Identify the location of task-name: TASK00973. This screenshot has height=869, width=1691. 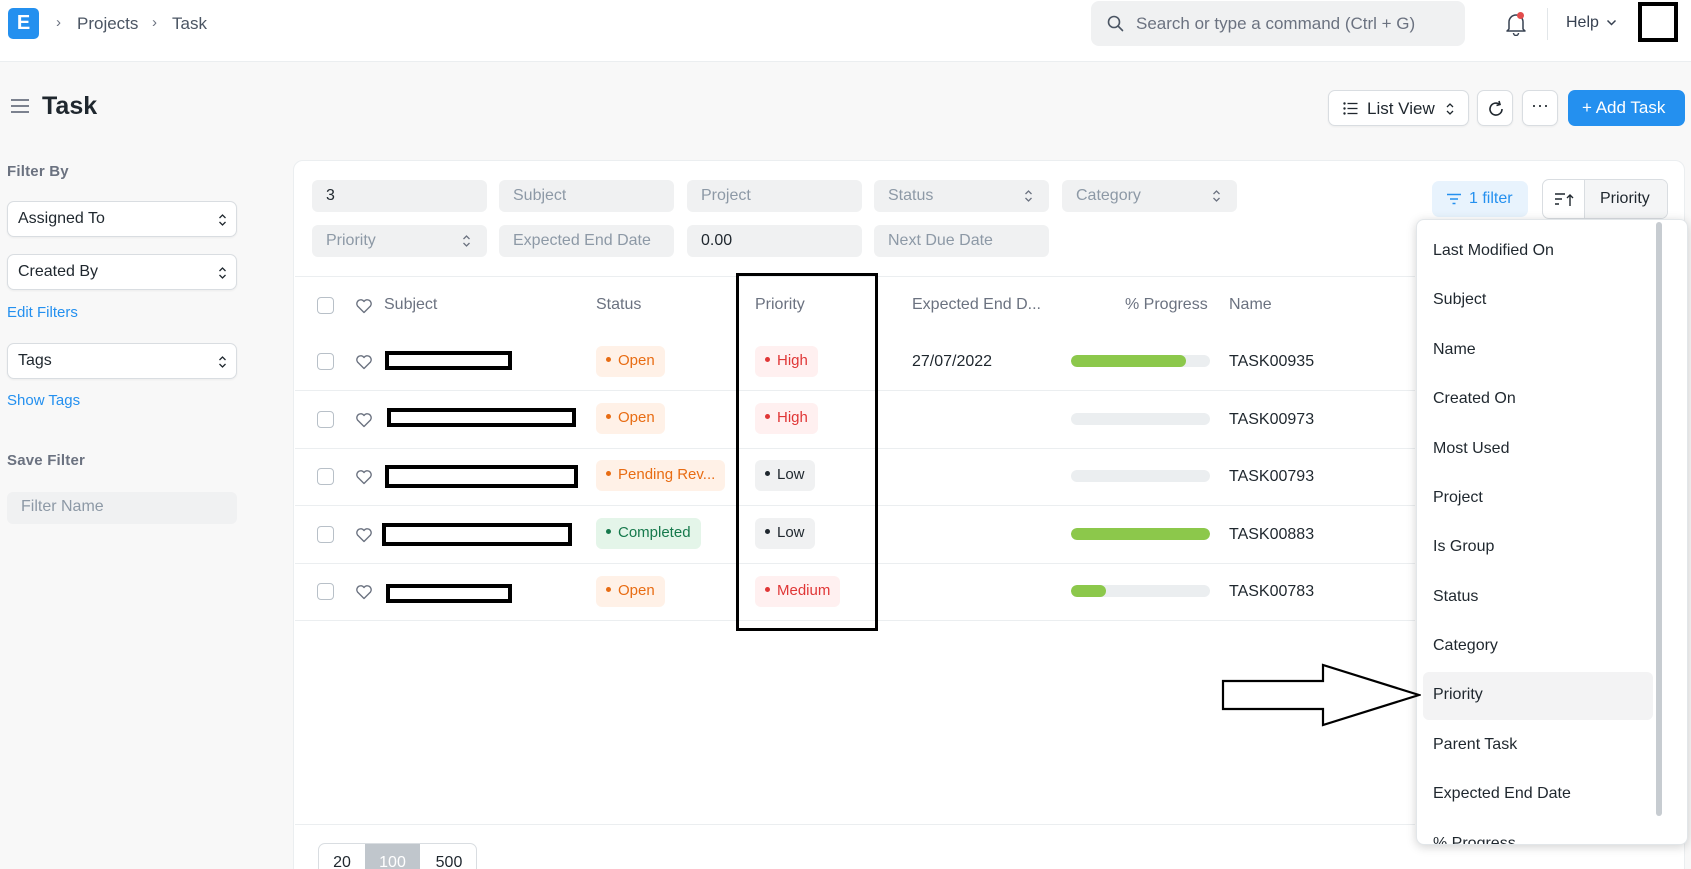
(1271, 420).